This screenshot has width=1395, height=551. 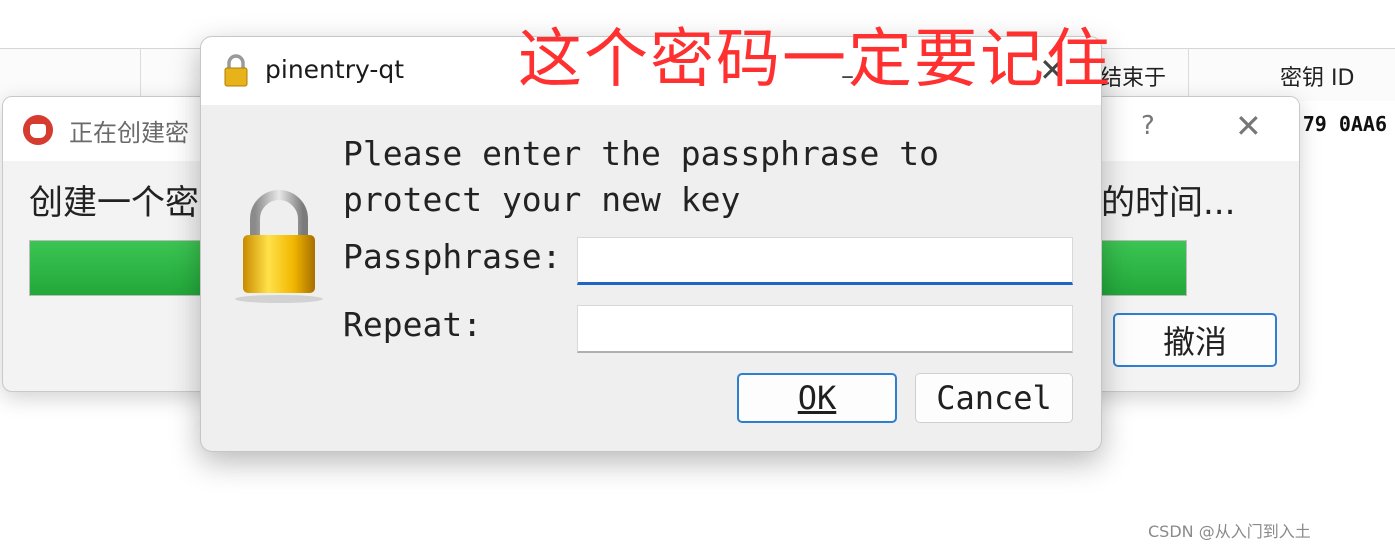 What do you see at coordinates (815, 60) in the screenshot?
I see `annotation-text: 这个密码一定要记住` at bounding box center [815, 60].